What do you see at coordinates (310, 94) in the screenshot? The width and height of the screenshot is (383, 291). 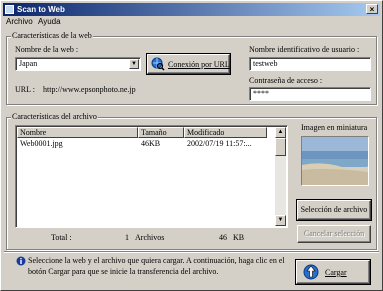 I see `password-input: ****` at bounding box center [310, 94].